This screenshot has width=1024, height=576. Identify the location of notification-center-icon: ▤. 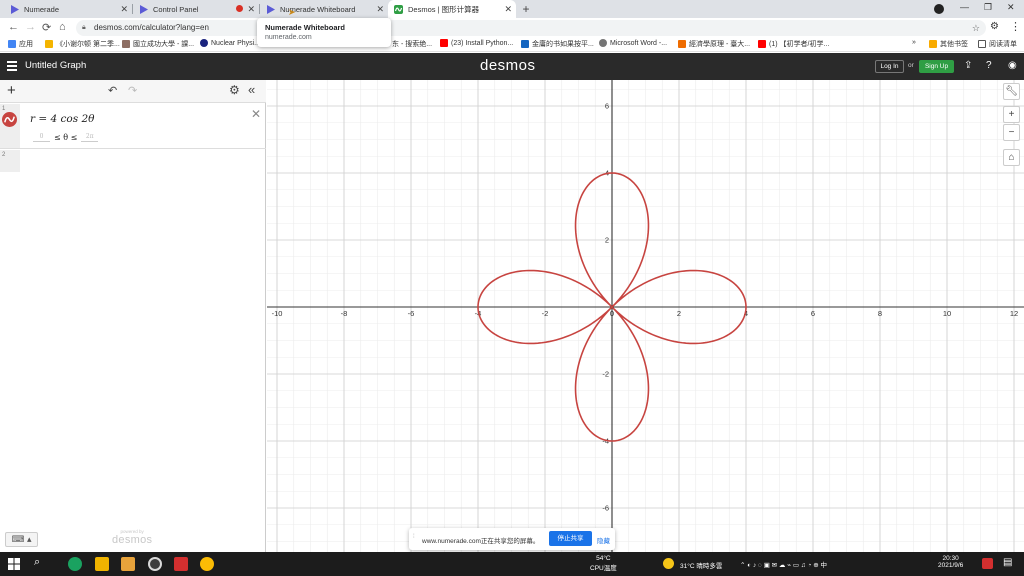
(1007, 562).